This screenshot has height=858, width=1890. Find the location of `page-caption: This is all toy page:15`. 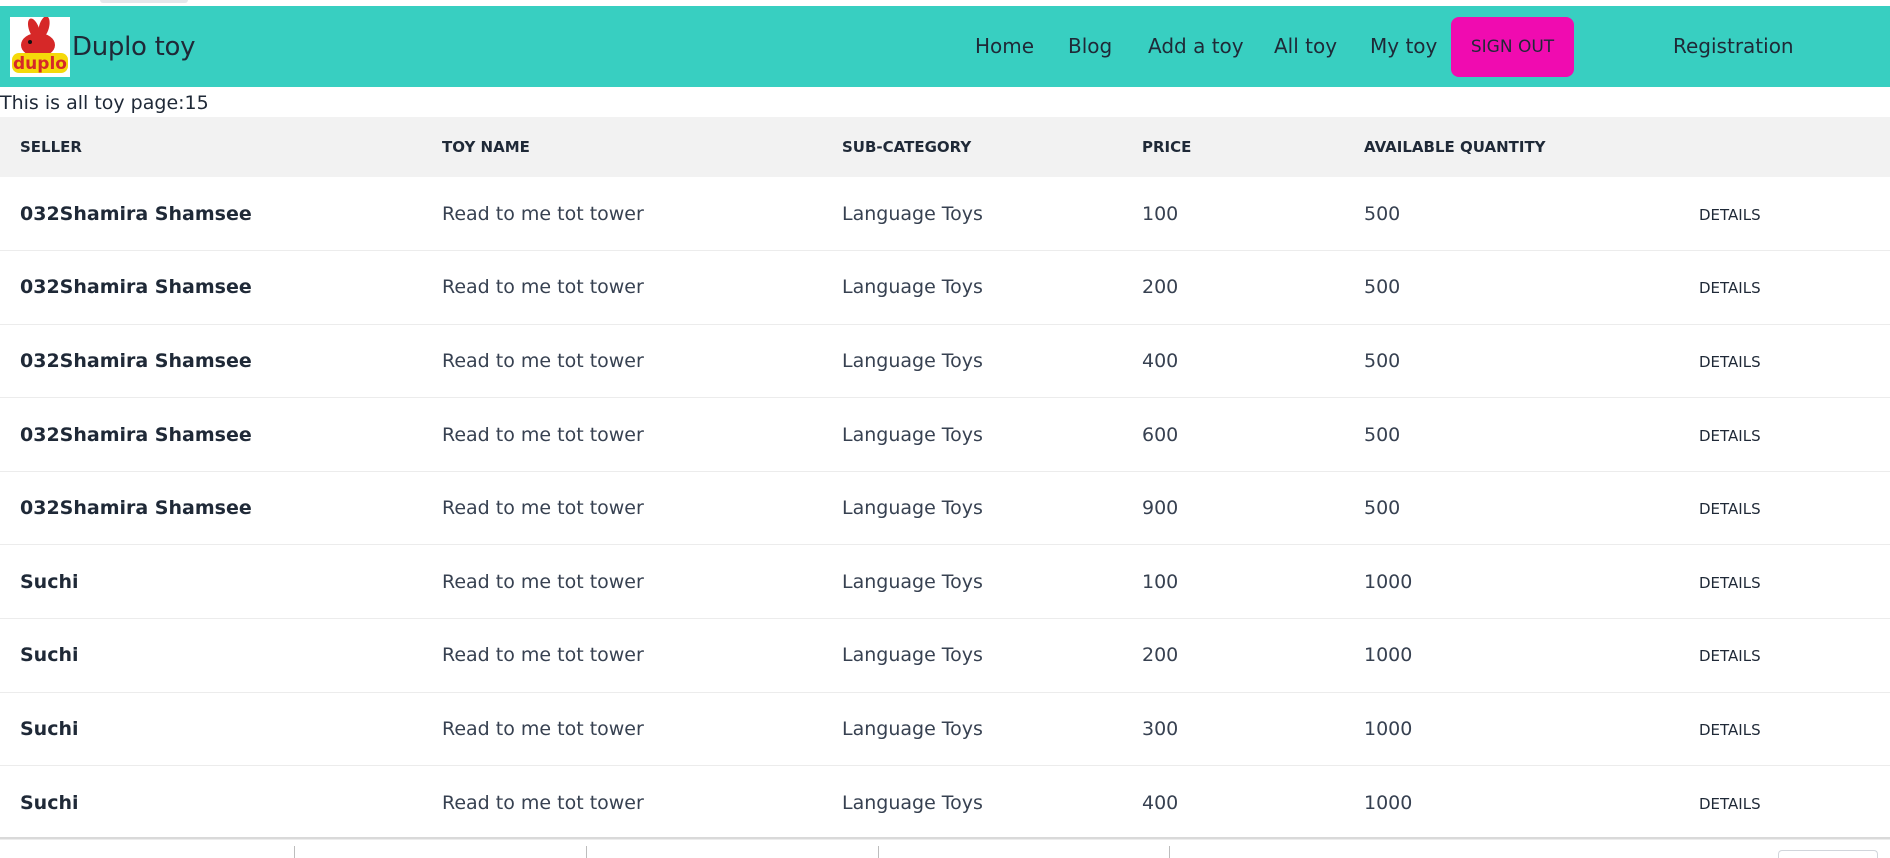

page-caption: This is all toy page:15 is located at coordinates (104, 103).